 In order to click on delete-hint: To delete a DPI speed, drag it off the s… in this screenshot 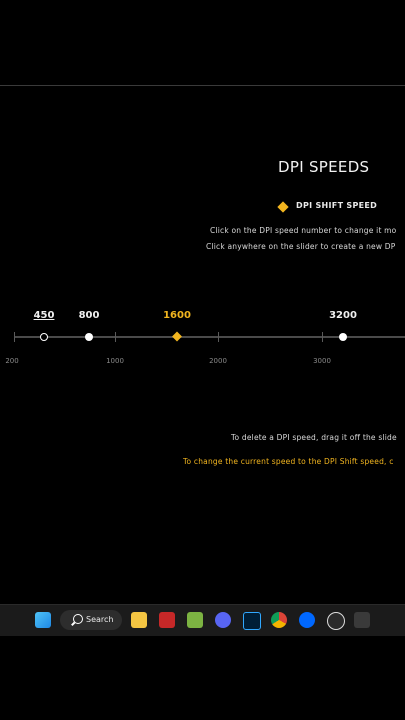, I will do `click(314, 437)`.